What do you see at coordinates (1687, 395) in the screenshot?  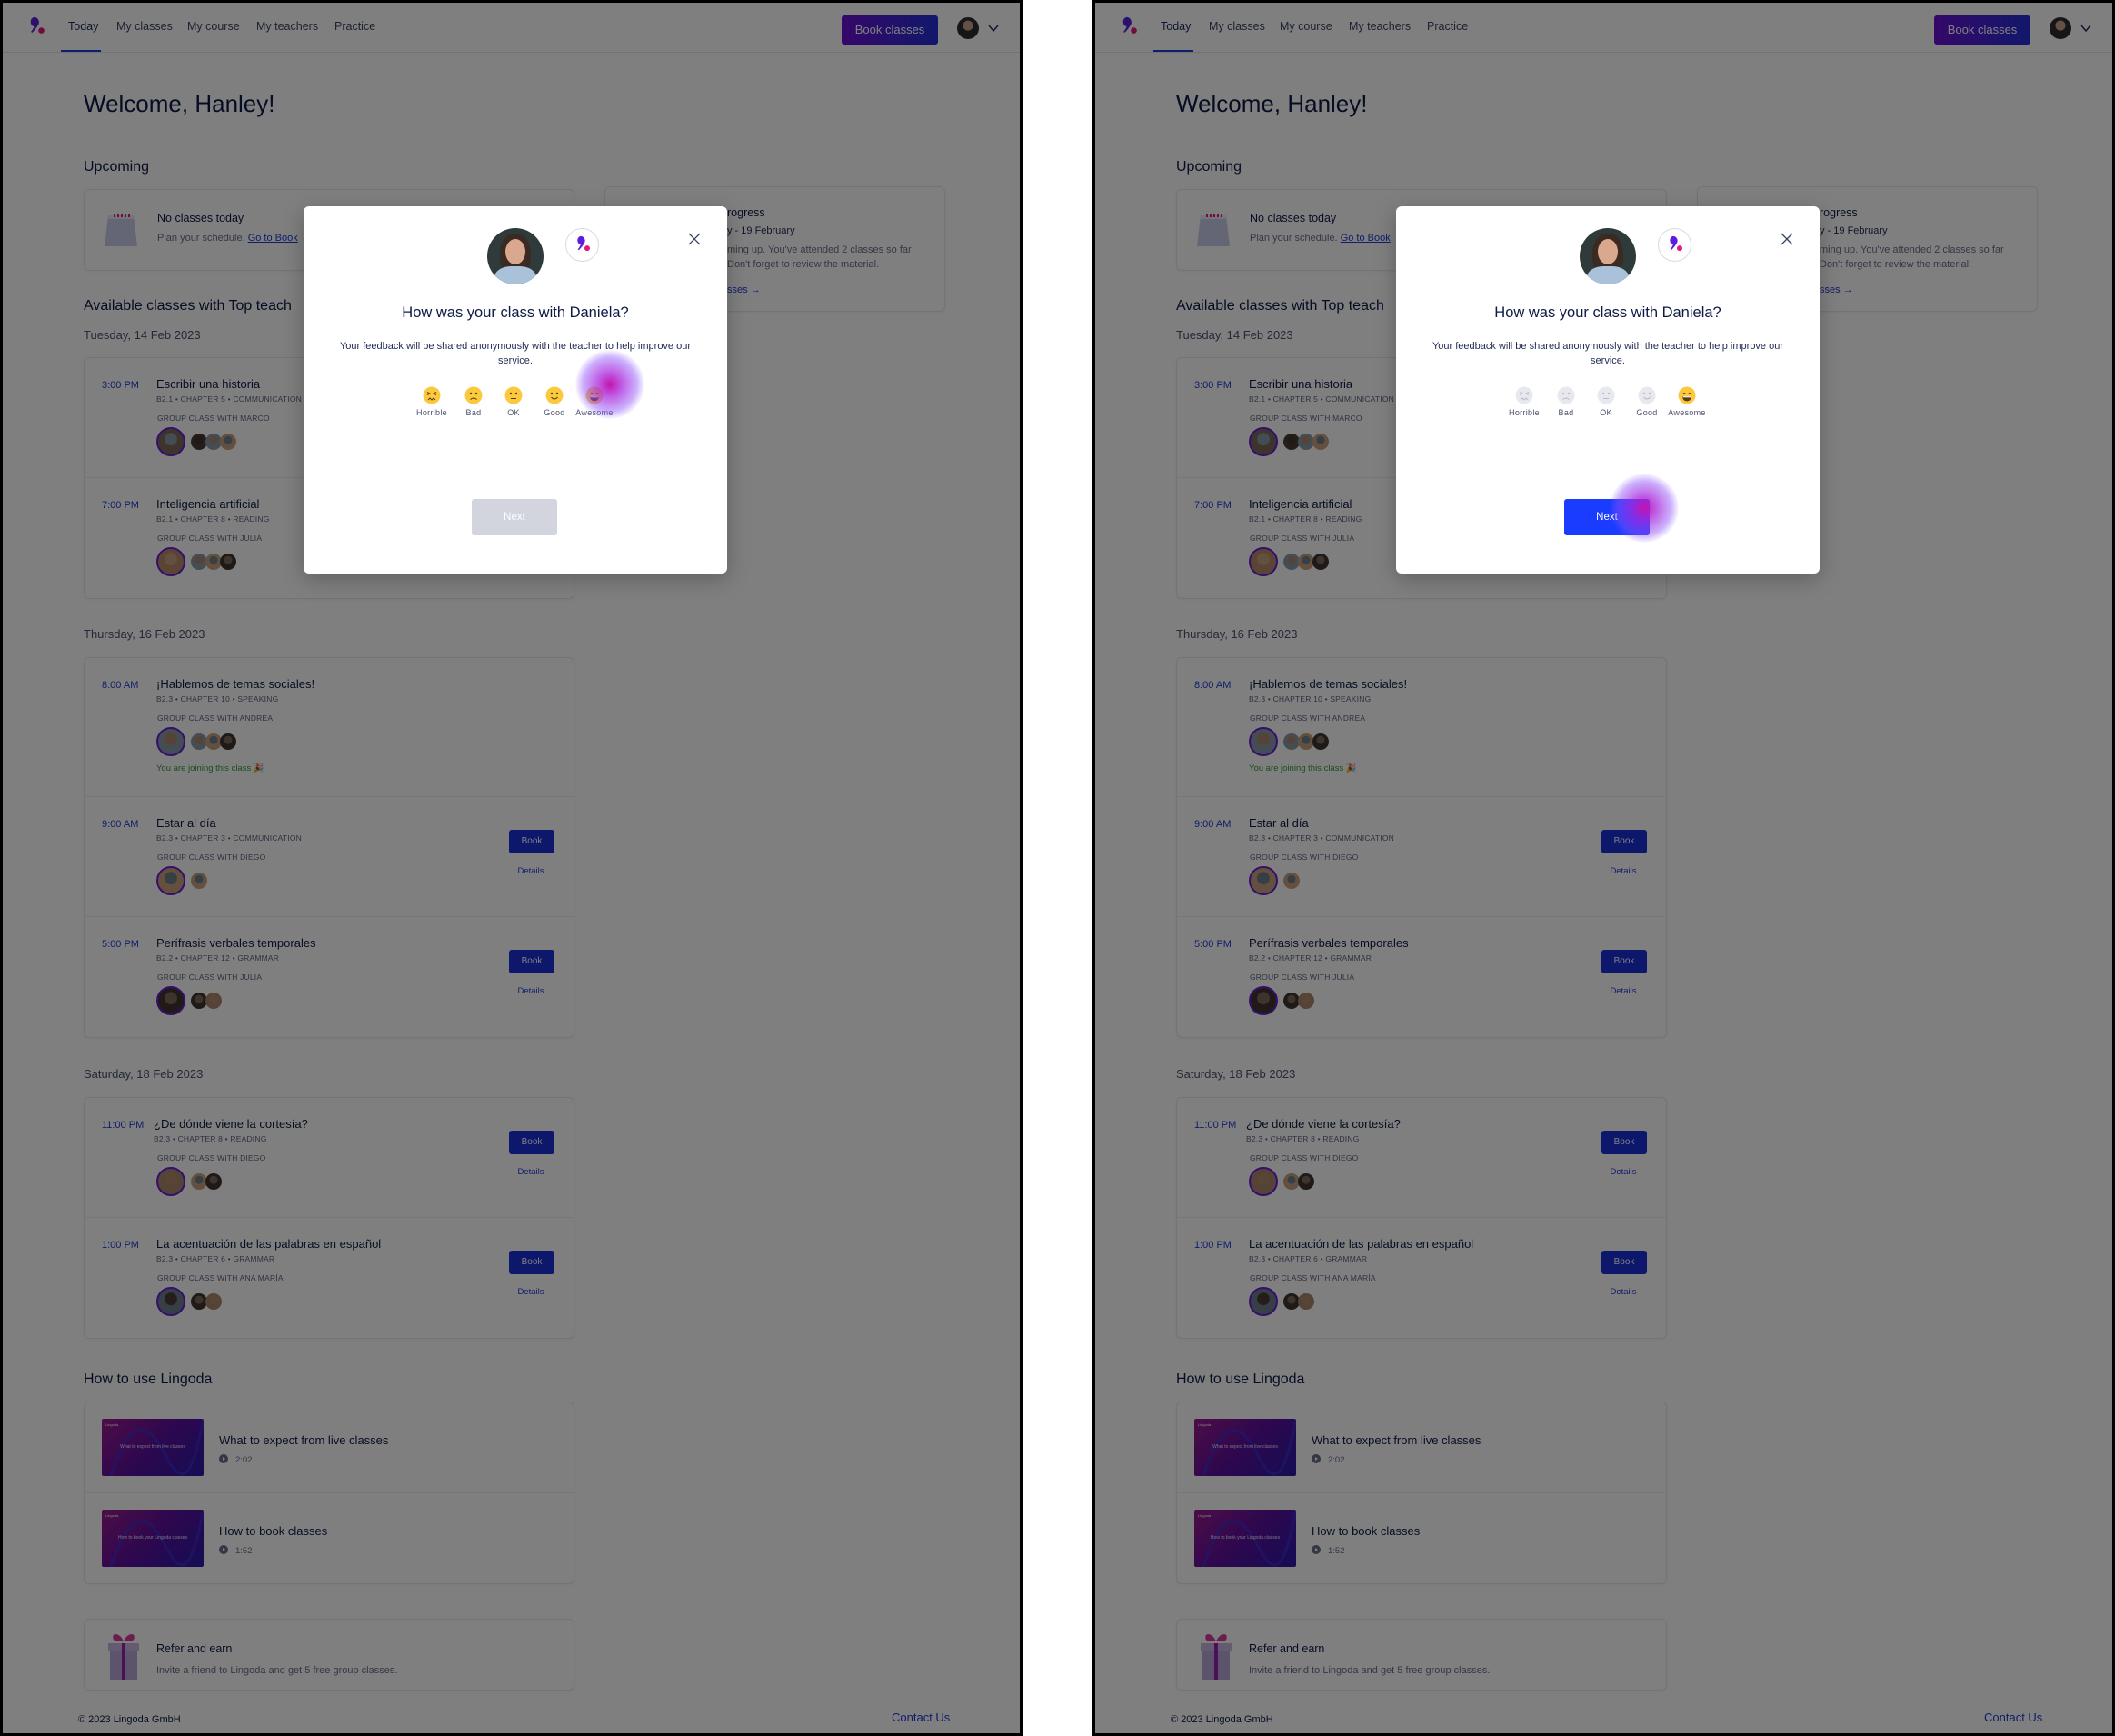 I see `awesome-face-icon` at bounding box center [1687, 395].